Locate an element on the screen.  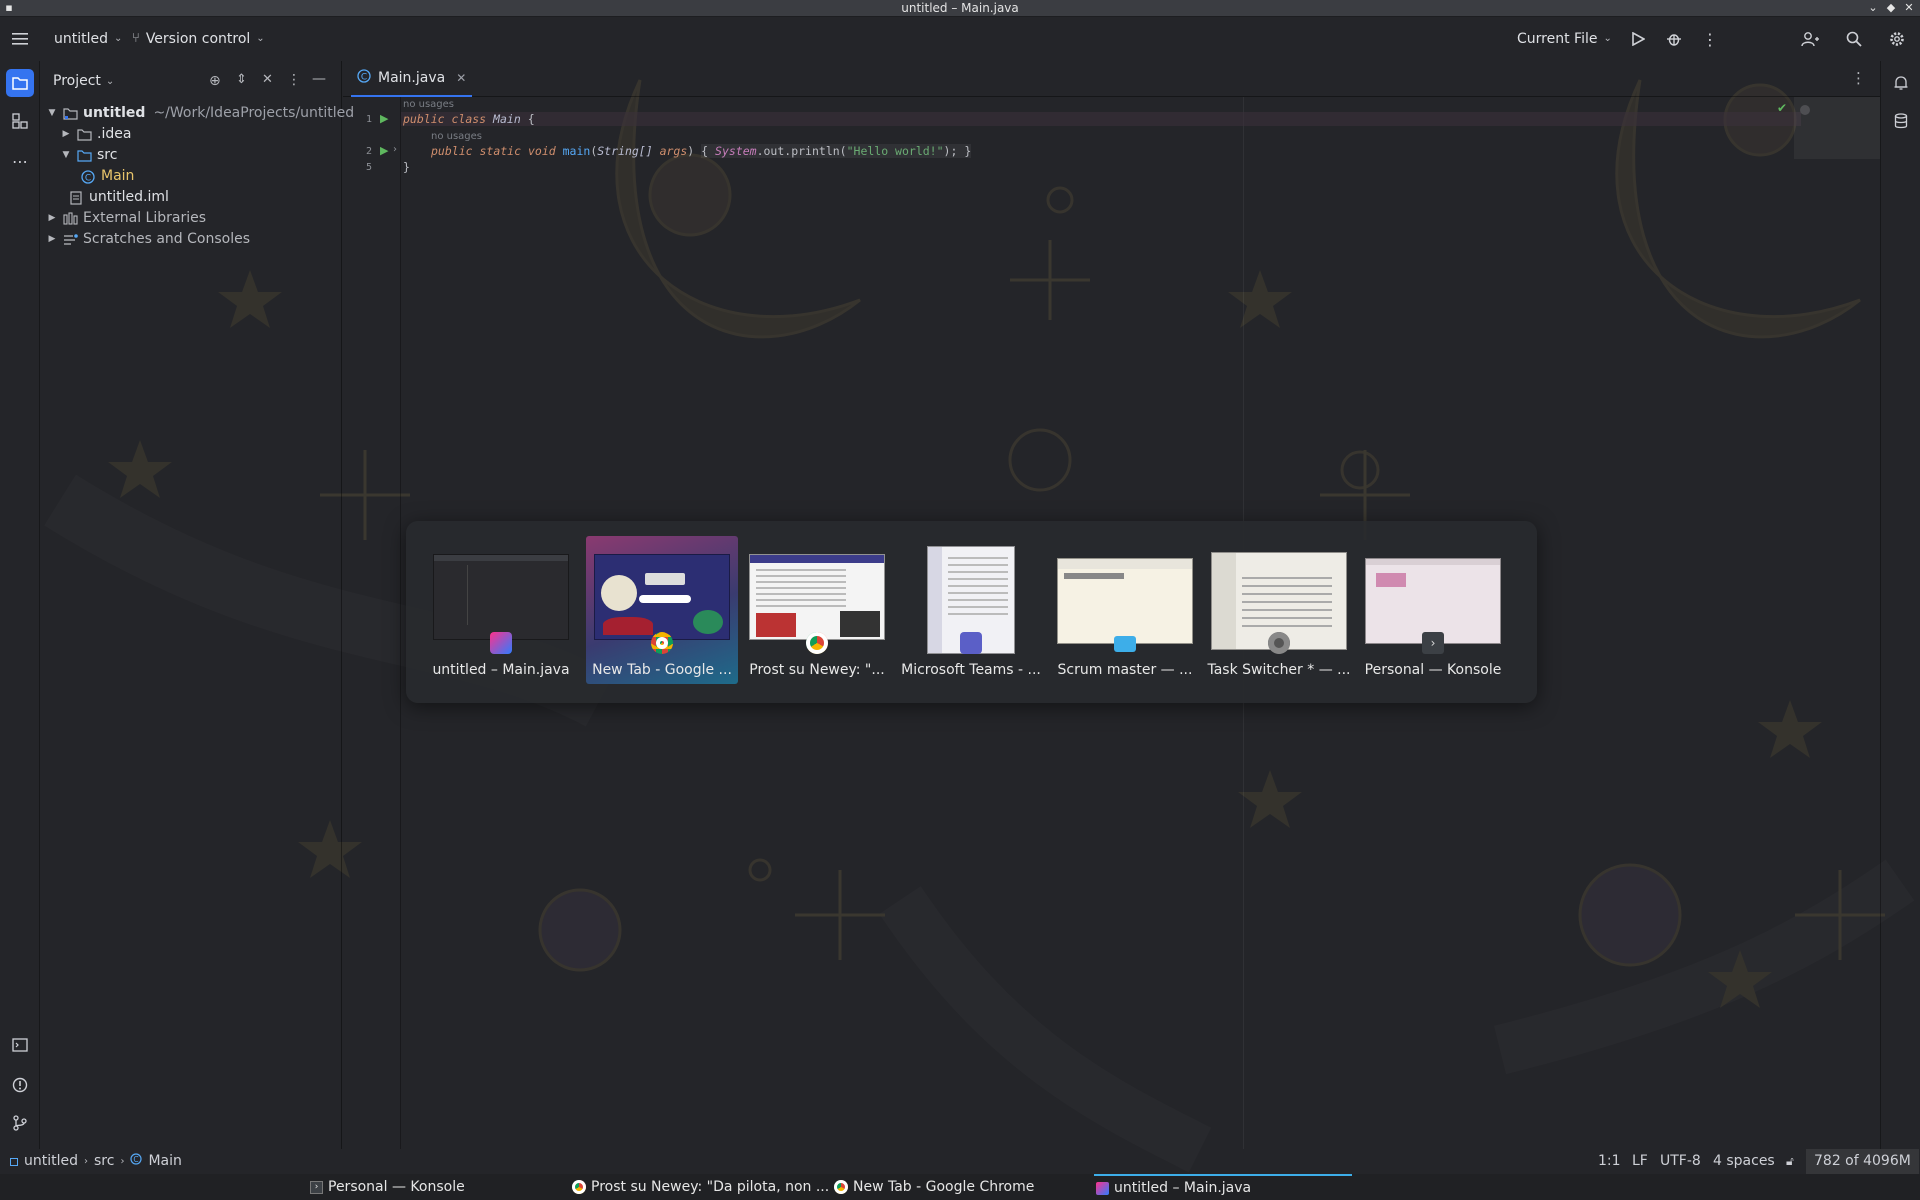
no-problems-check-icon: ✔ is located at coordinates (1782, 108).